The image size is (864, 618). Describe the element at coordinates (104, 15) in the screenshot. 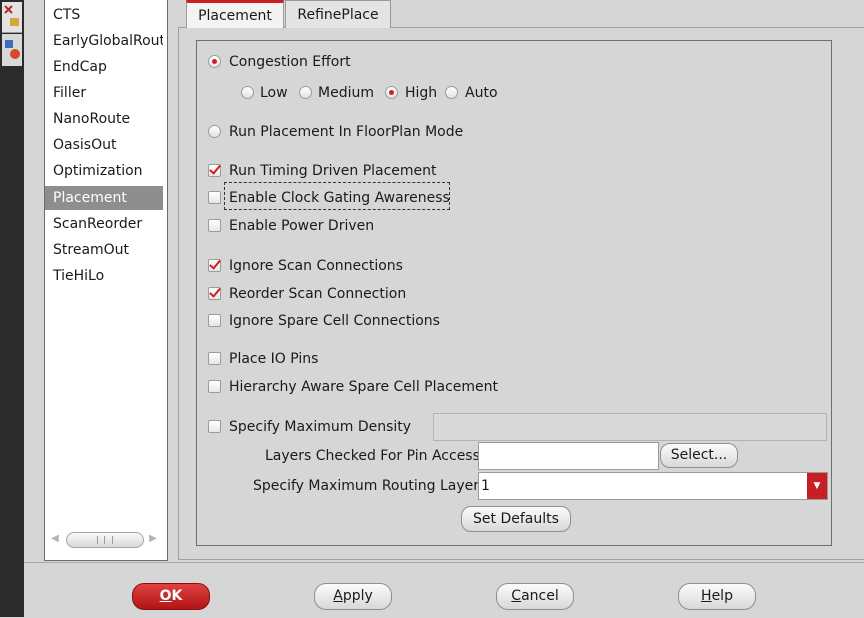

I see `list-item: CTS` at that location.